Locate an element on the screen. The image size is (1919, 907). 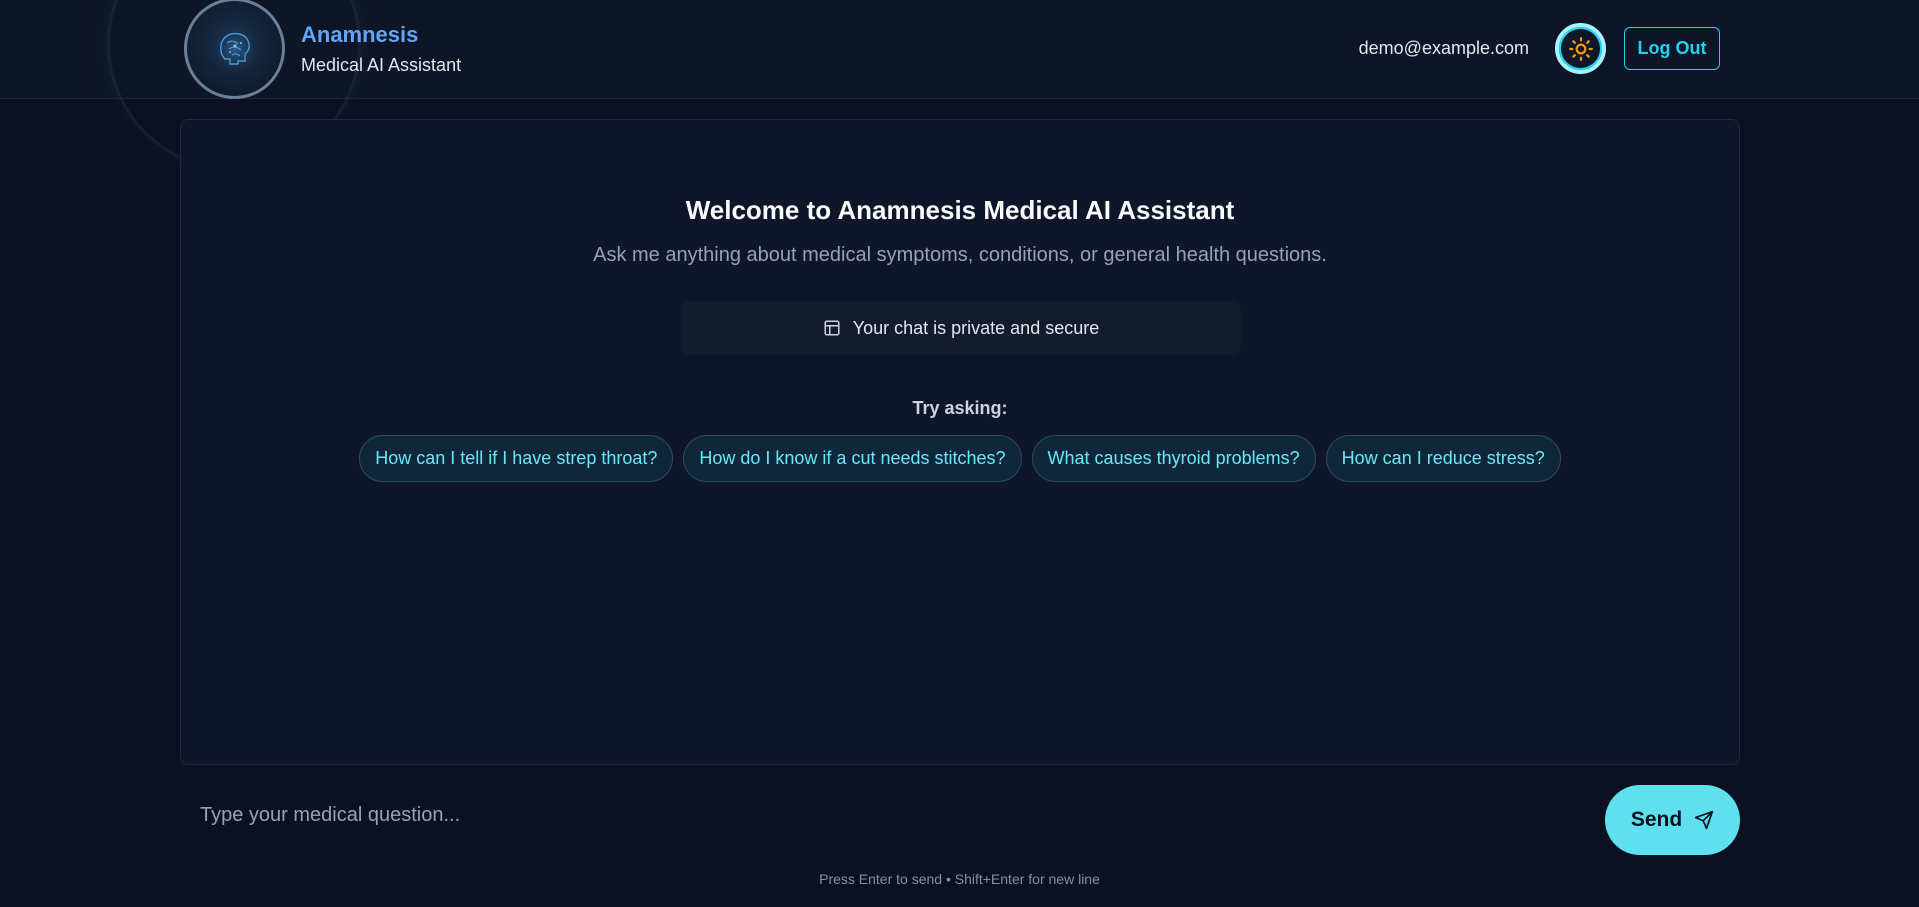
sun-icon is located at coordinates (1580, 48).